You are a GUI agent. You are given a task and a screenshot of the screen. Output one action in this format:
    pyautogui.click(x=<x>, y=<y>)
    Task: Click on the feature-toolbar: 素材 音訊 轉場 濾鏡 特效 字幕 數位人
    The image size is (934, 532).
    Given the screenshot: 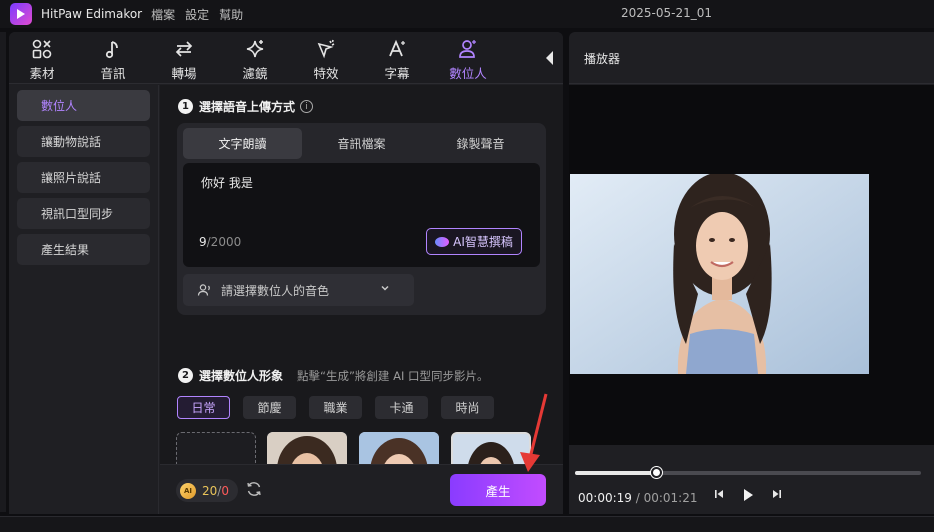 What is the action you would take?
    pyautogui.click(x=286, y=58)
    